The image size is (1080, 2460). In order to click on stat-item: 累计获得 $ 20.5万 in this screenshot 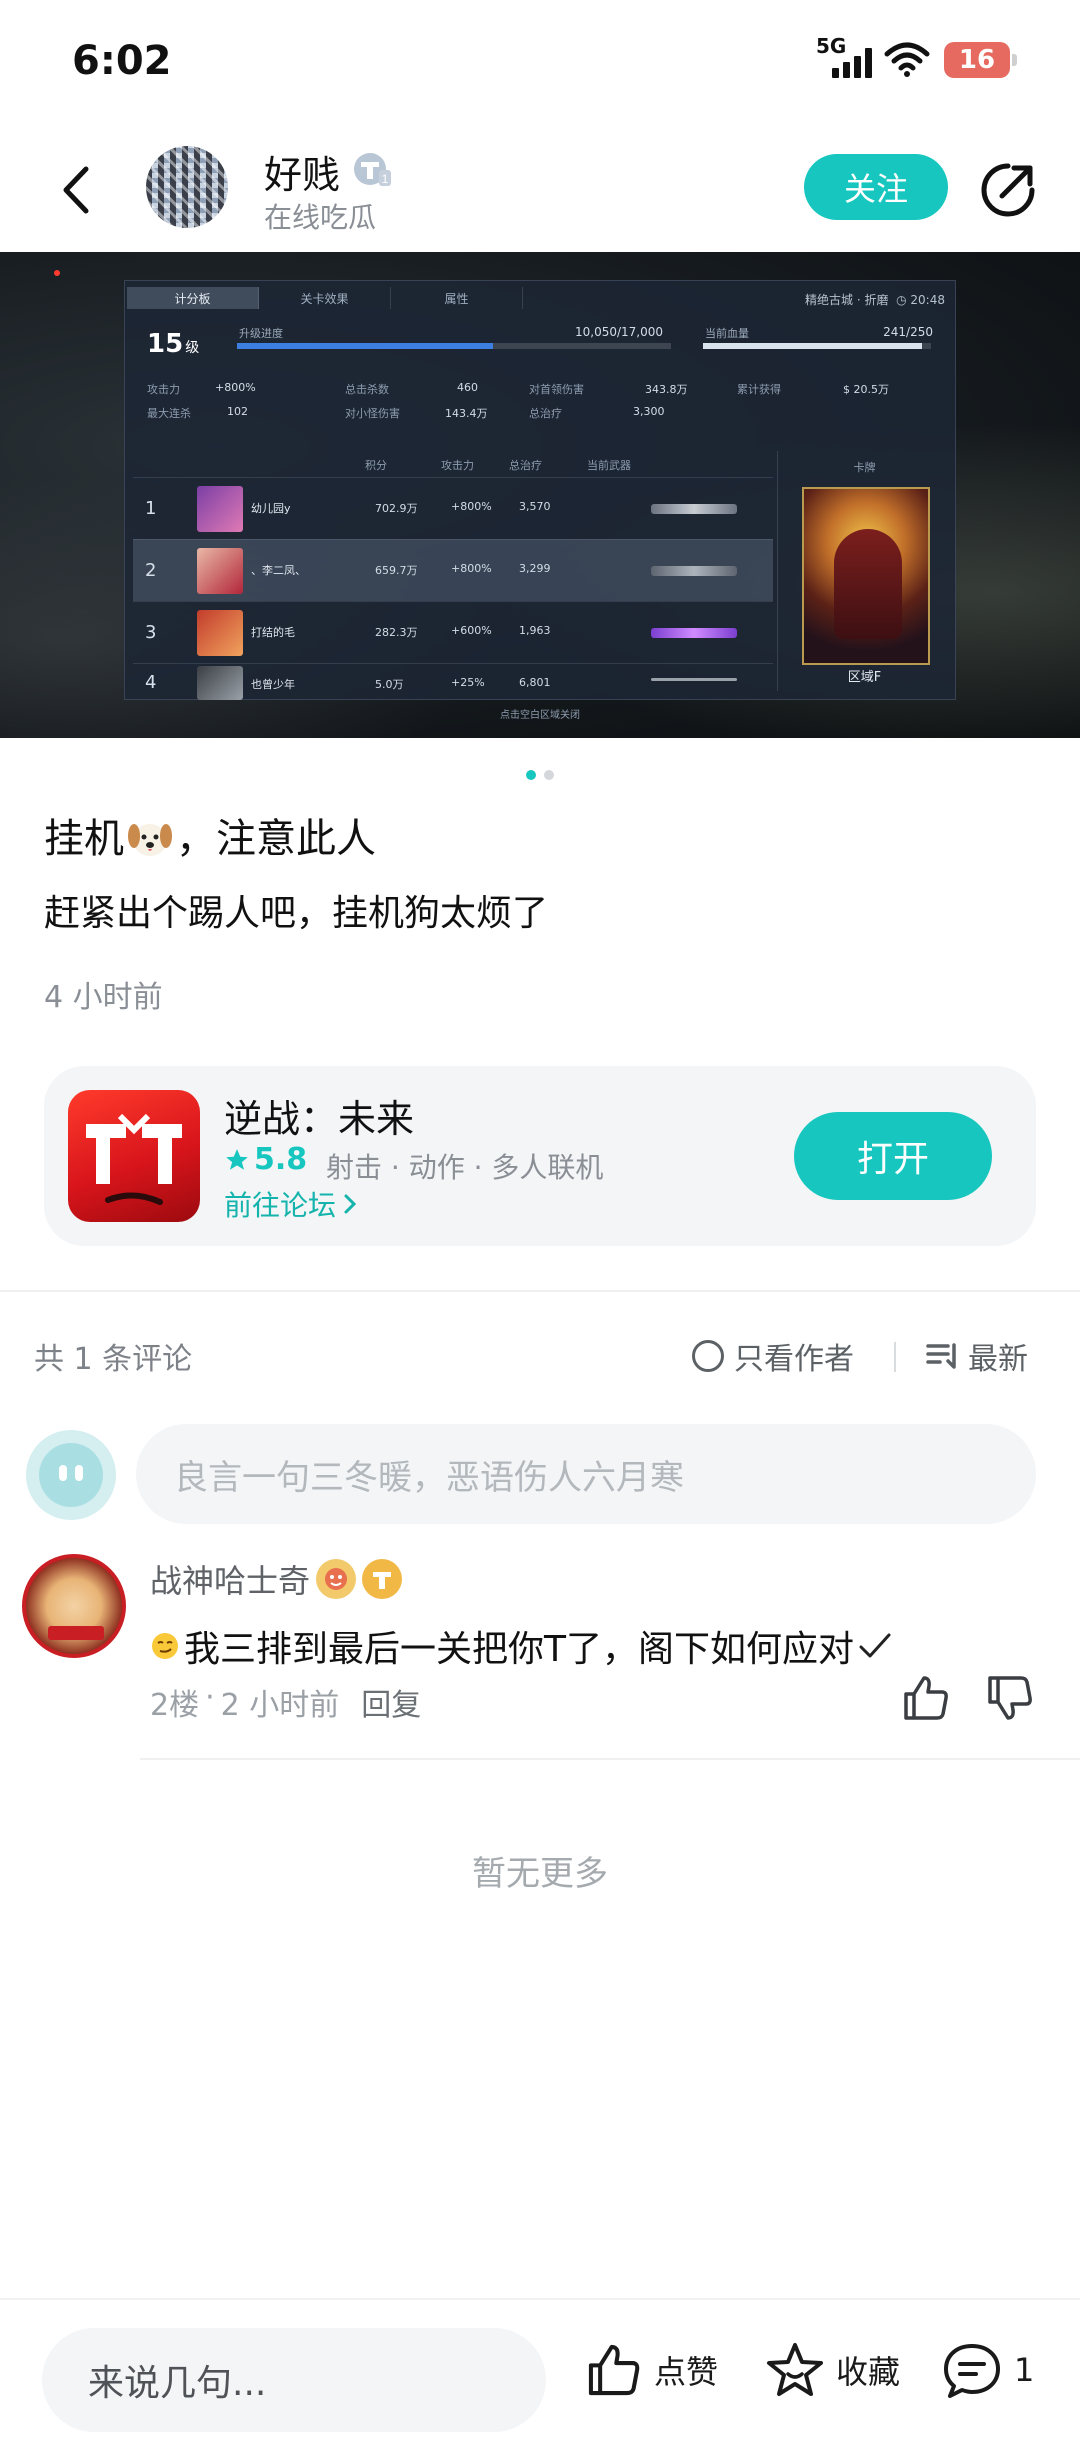, I will do `click(813, 389)`.